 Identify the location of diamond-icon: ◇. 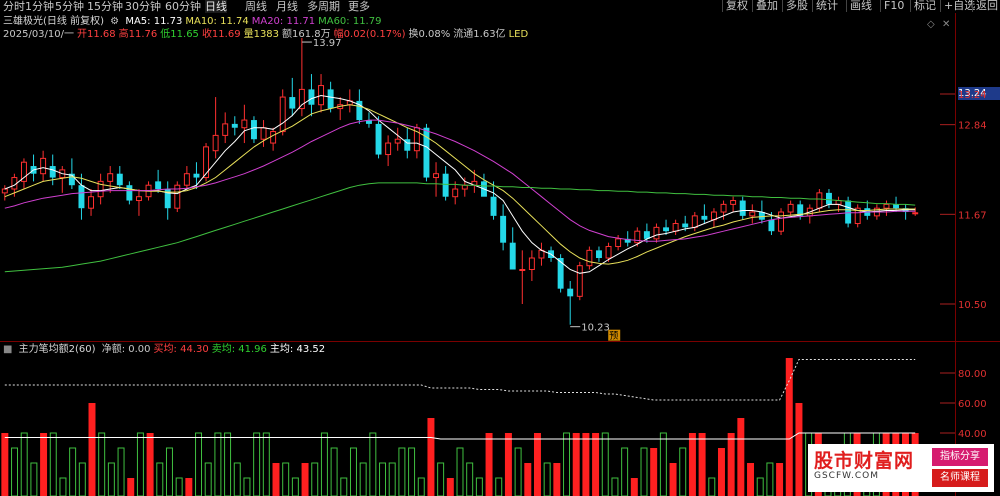
(931, 24).